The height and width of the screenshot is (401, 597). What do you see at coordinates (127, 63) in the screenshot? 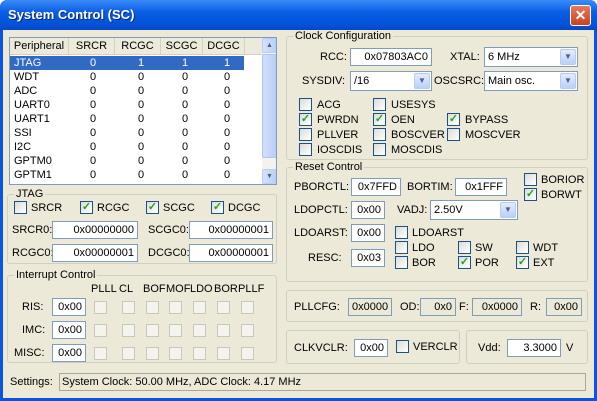
I see `table-row: JTAG 0 1 1 1` at bounding box center [127, 63].